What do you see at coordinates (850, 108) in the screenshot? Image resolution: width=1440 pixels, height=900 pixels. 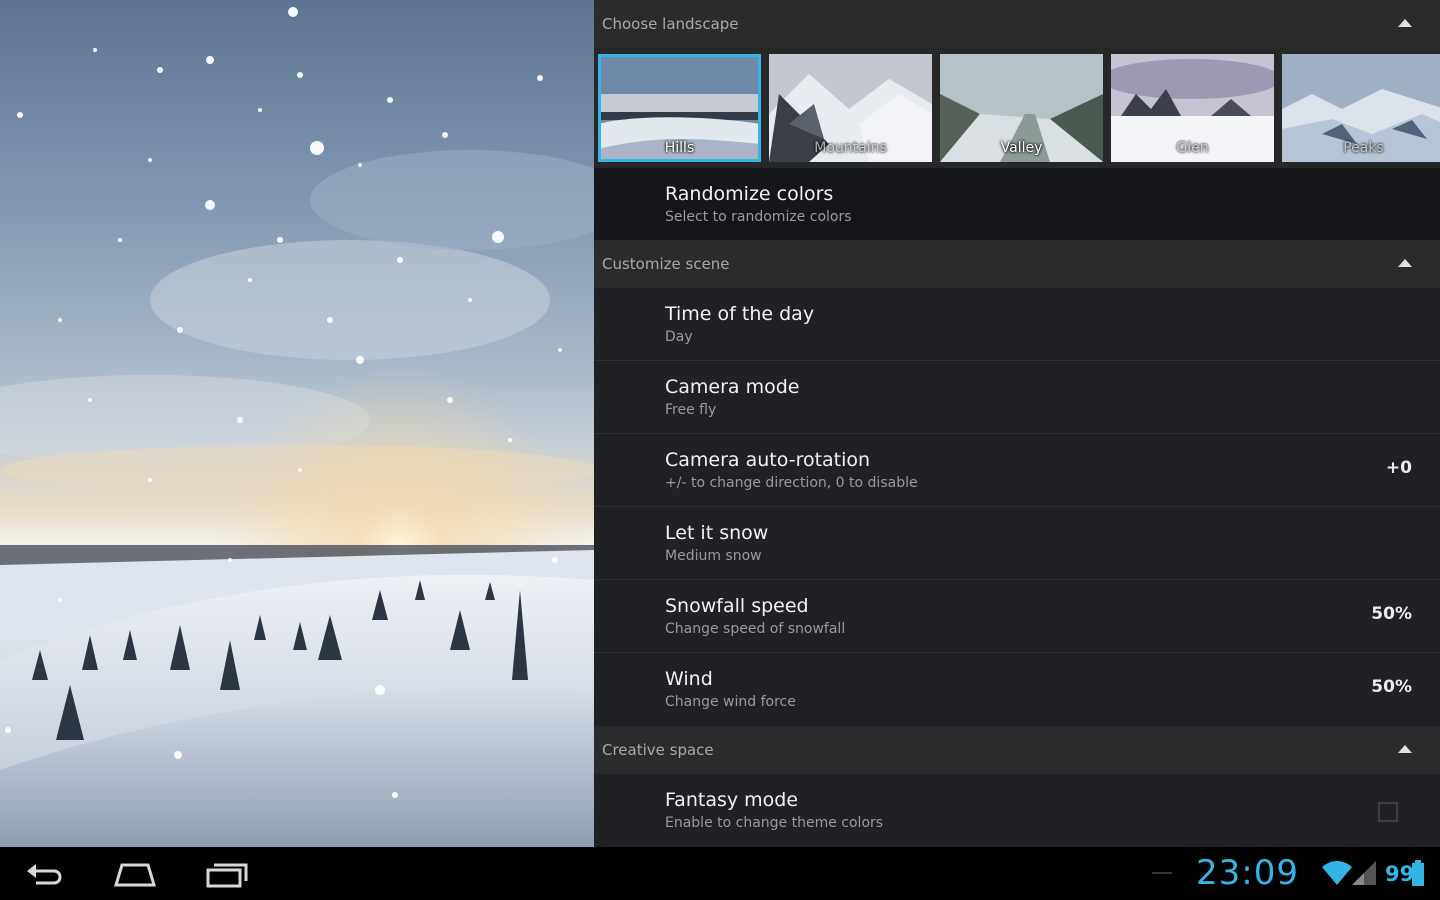 I see `thumbnail-mountains: Mountains` at bounding box center [850, 108].